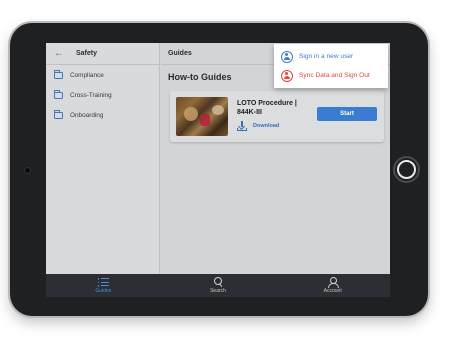  What do you see at coordinates (103, 291) in the screenshot?
I see `tab-label: Guides` at bounding box center [103, 291].